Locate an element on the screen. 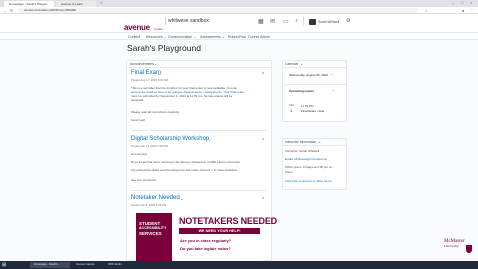 The width and height of the screenshot is (478, 269). message-icon: ✉ is located at coordinates (272, 21).